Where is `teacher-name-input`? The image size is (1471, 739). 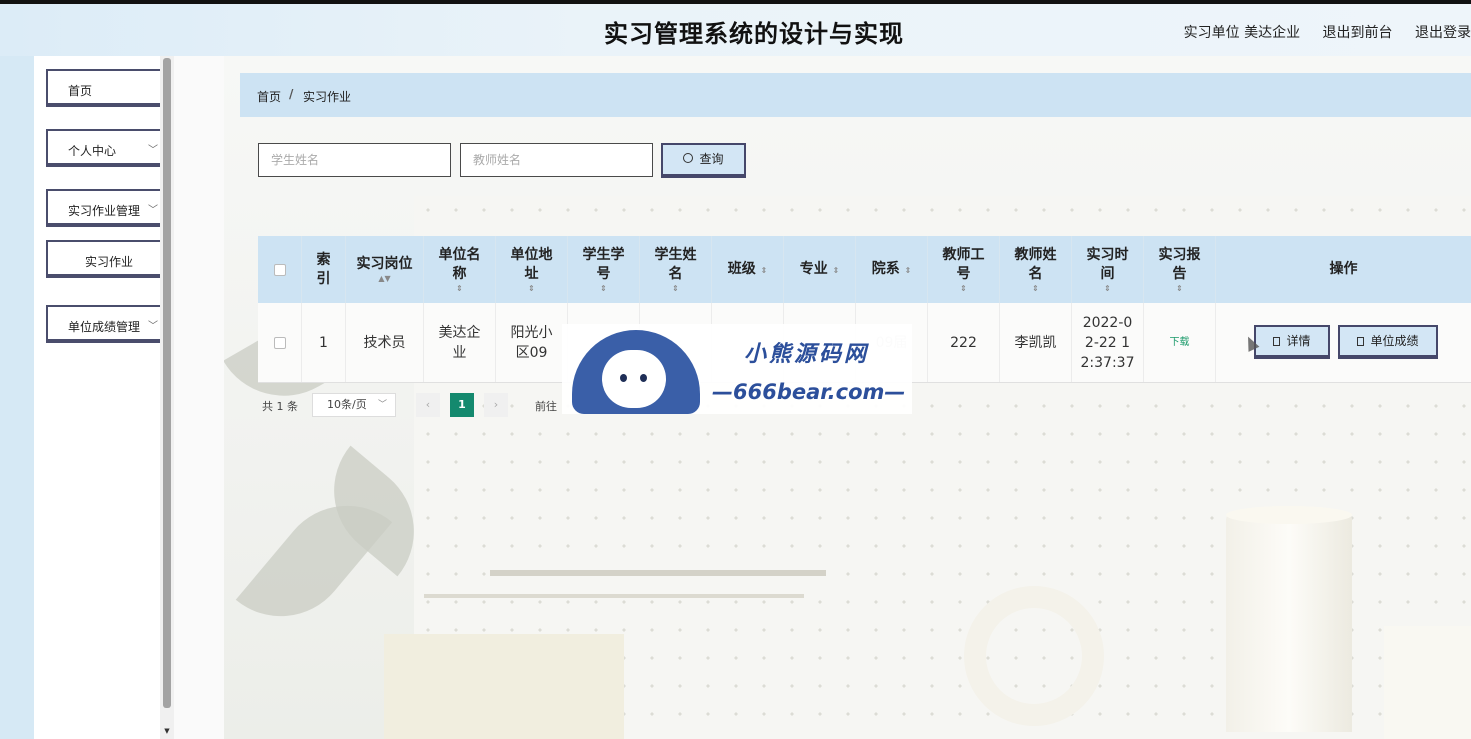
teacher-name-input is located at coordinates (556, 160).